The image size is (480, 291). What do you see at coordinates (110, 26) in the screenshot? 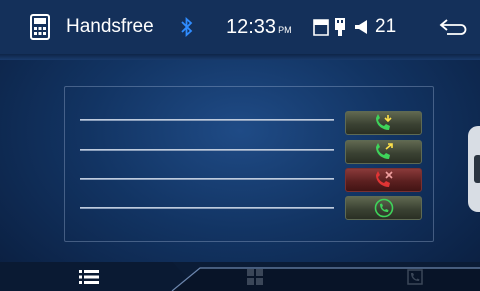
I see `page-title: Handsfree` at bounding box center [110, 26].